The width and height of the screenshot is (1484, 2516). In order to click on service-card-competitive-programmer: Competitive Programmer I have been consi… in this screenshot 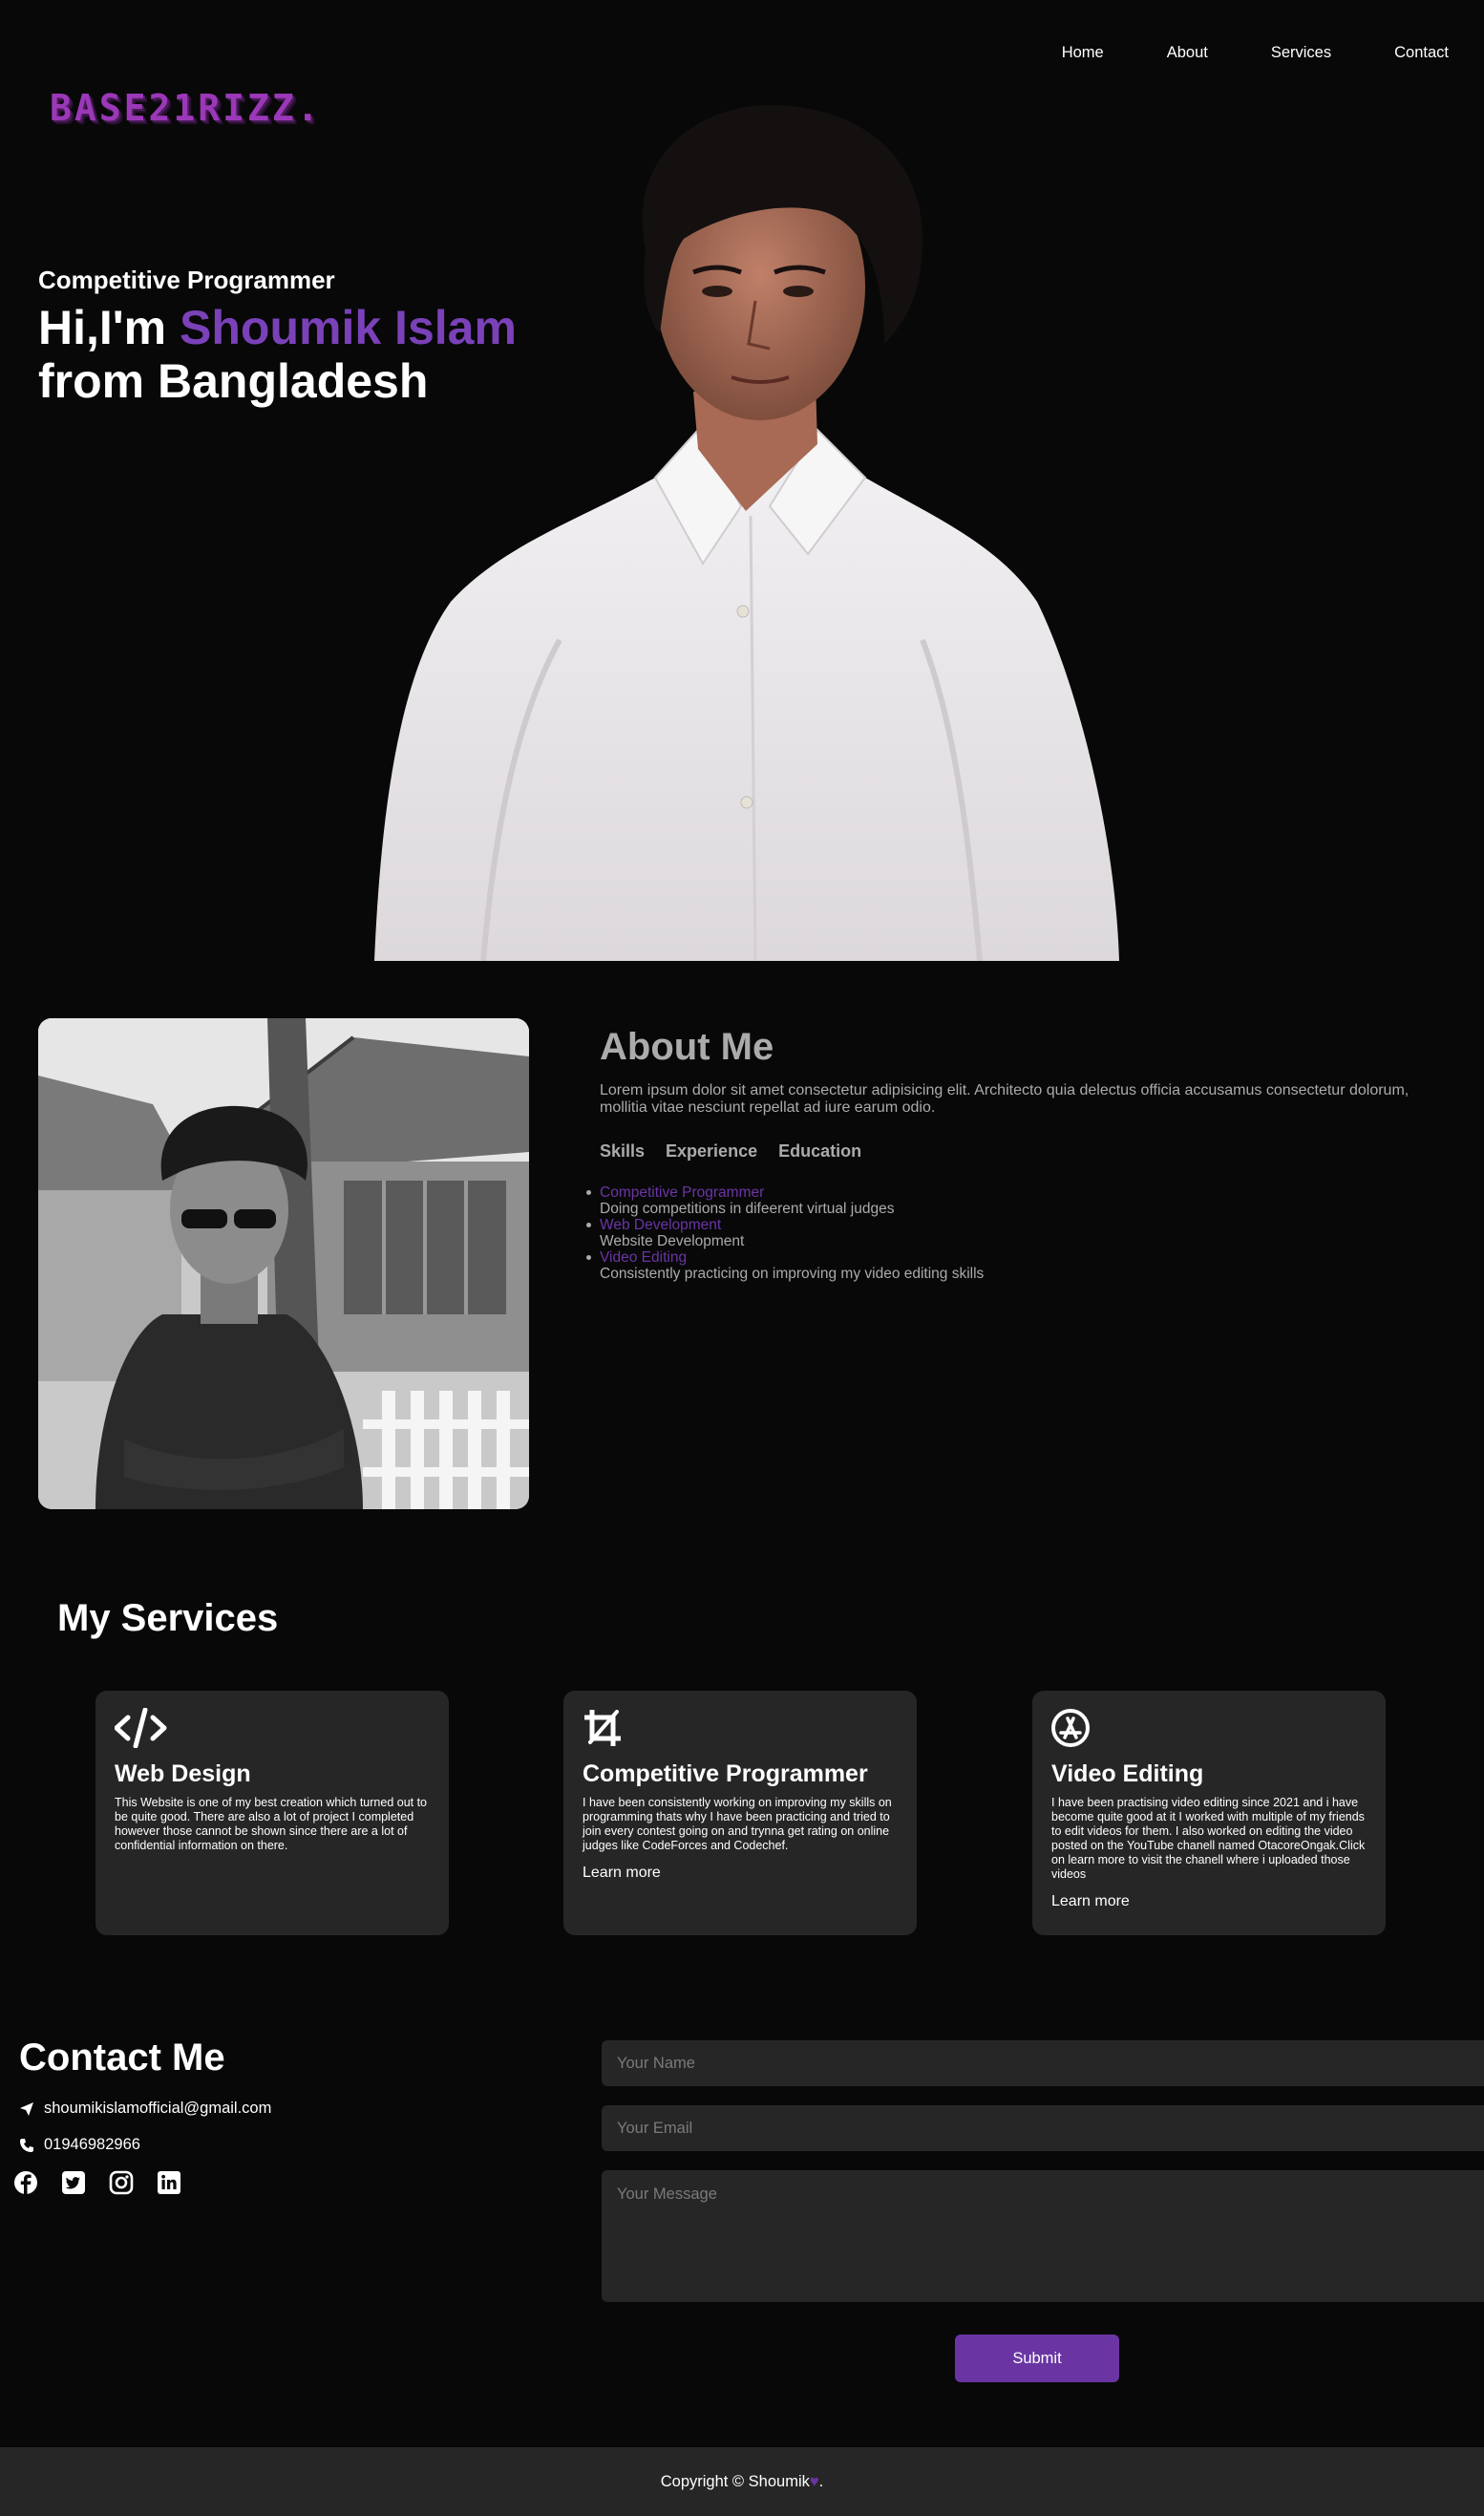, I will do `click(740, 1813)`.